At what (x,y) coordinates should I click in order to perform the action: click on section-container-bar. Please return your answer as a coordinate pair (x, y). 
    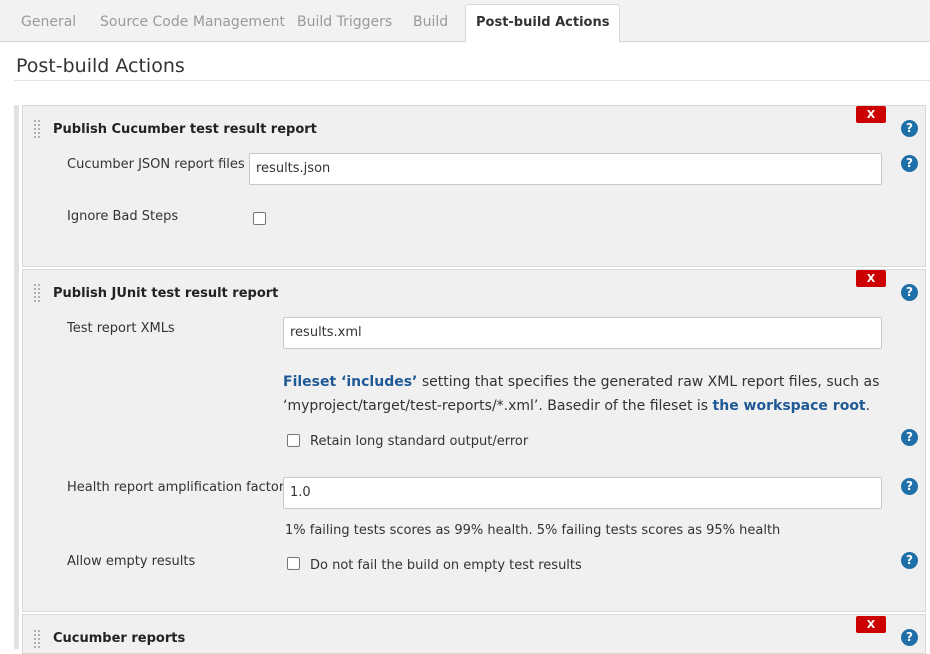
    Looking at the image, I should click on (16, 377).